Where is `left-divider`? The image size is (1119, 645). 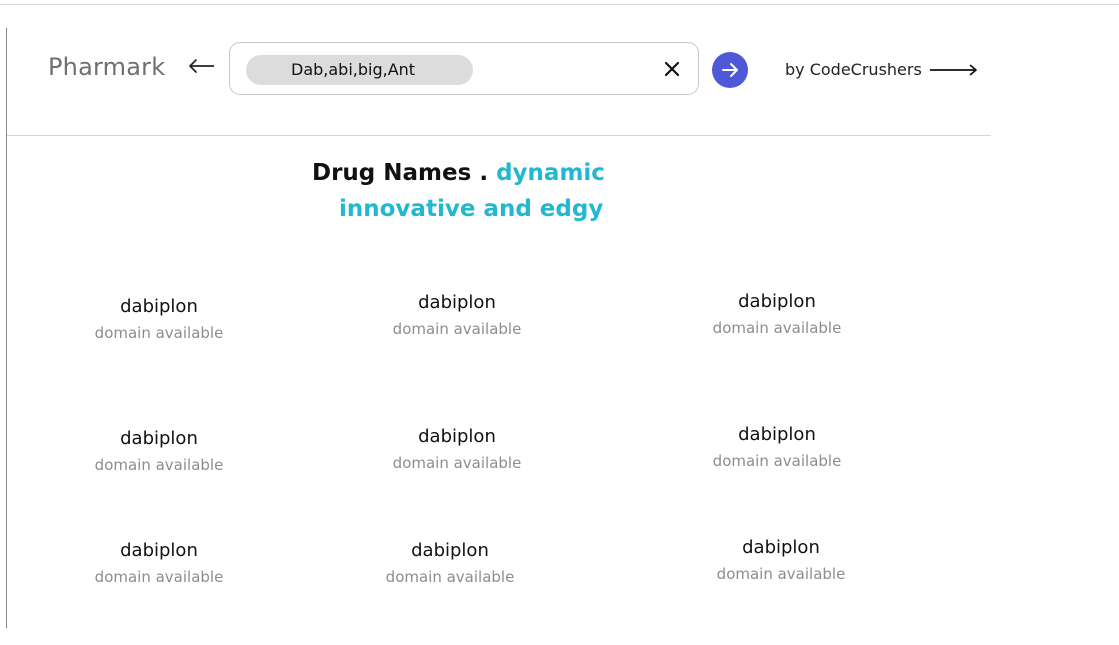
left-divider is located at coordinates (6, 328).